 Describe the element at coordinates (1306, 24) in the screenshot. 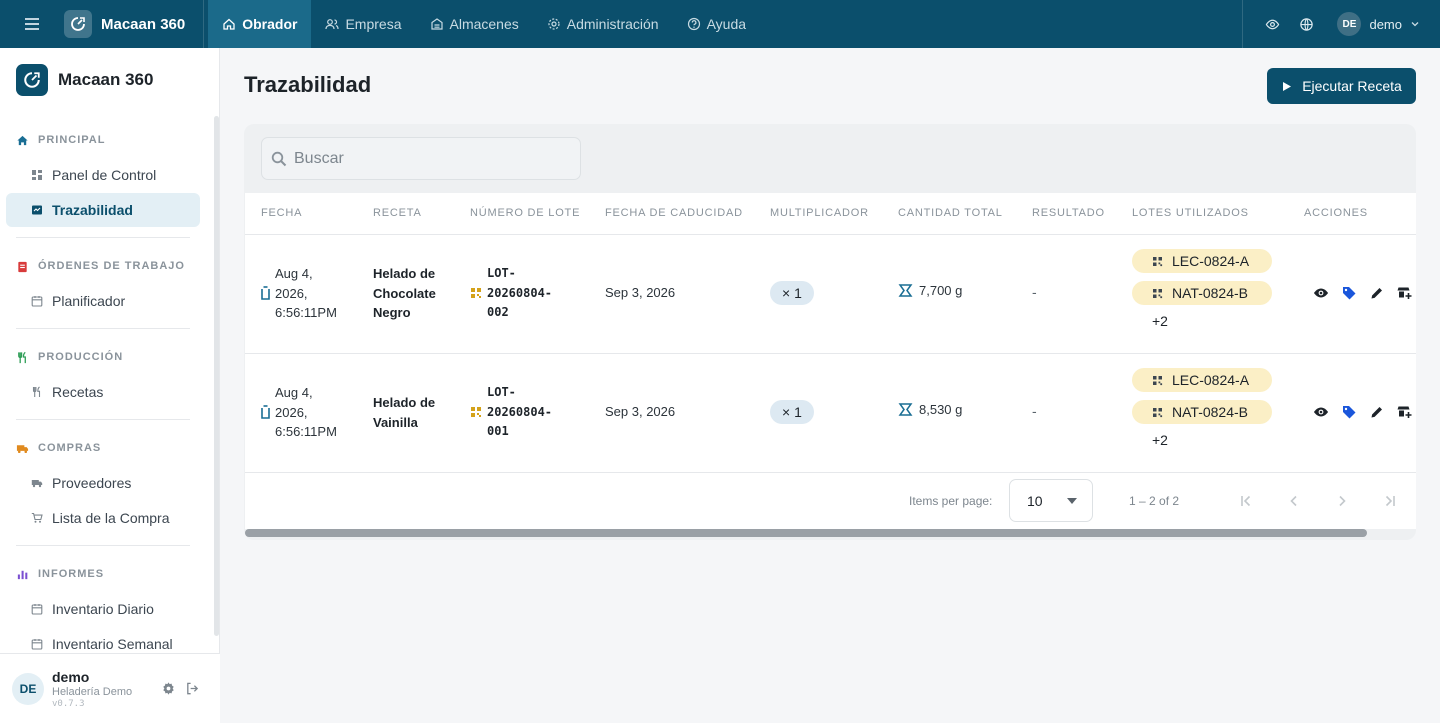

I see `language-button` at that location.